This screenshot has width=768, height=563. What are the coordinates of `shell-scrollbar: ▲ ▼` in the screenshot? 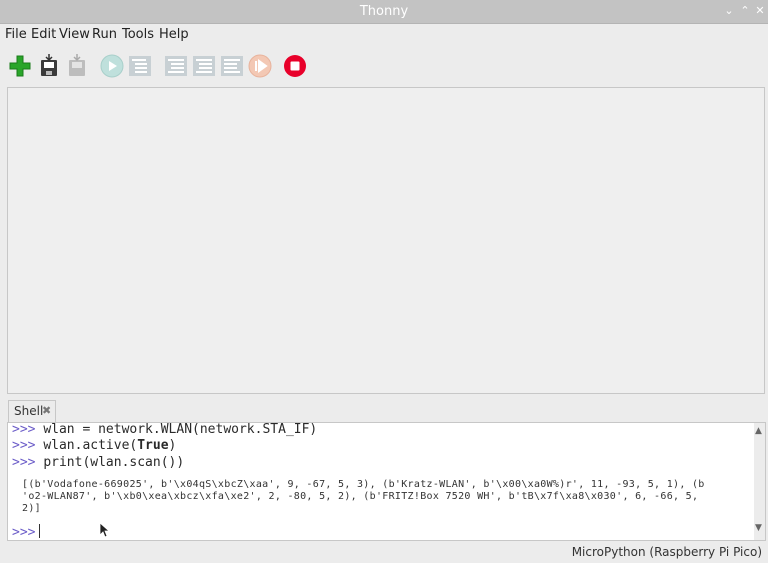 It's located at (759, 481).